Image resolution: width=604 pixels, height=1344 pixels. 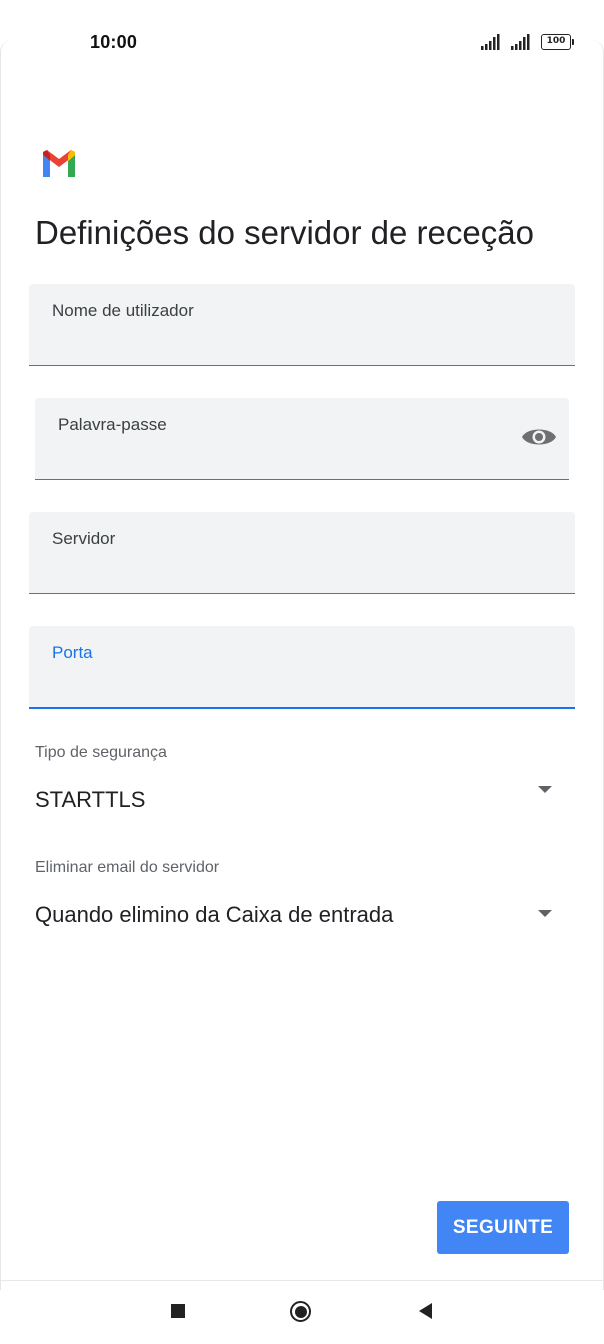 I want to click on delete-email-dropdown: Quando elimino da Caixa de entrada, so click(x=302, y=915).